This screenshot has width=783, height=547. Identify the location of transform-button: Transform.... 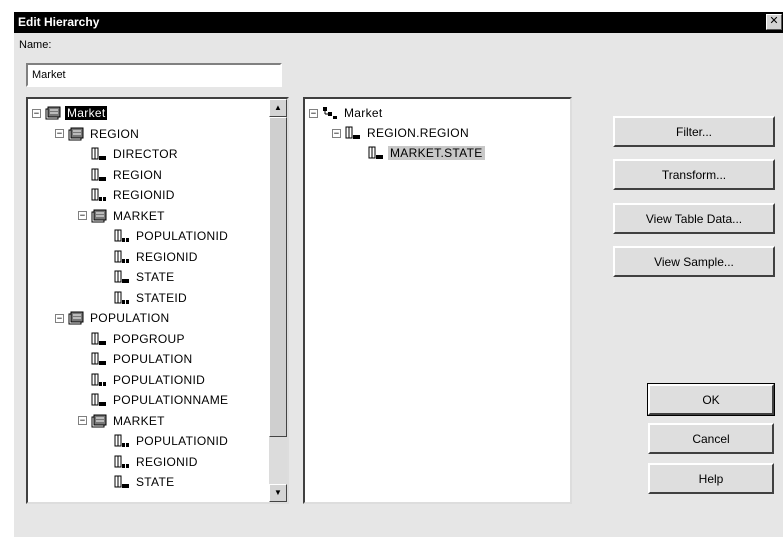
(694, 174).